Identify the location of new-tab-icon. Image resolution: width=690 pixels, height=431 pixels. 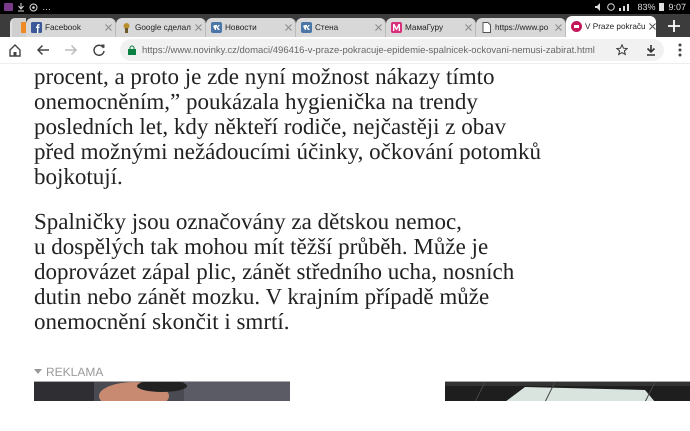
(674, 26).